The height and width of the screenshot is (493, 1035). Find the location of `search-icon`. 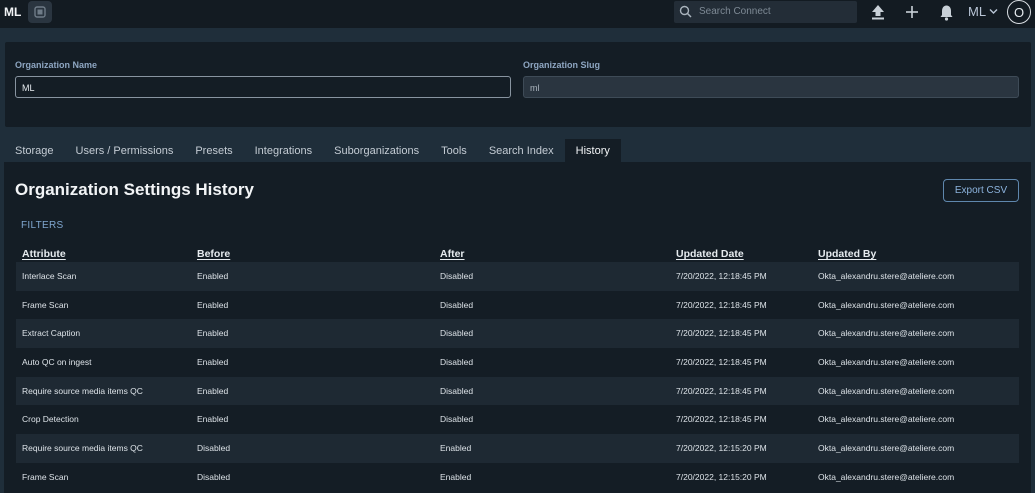

search-icon is located at coordinates (685, 11).